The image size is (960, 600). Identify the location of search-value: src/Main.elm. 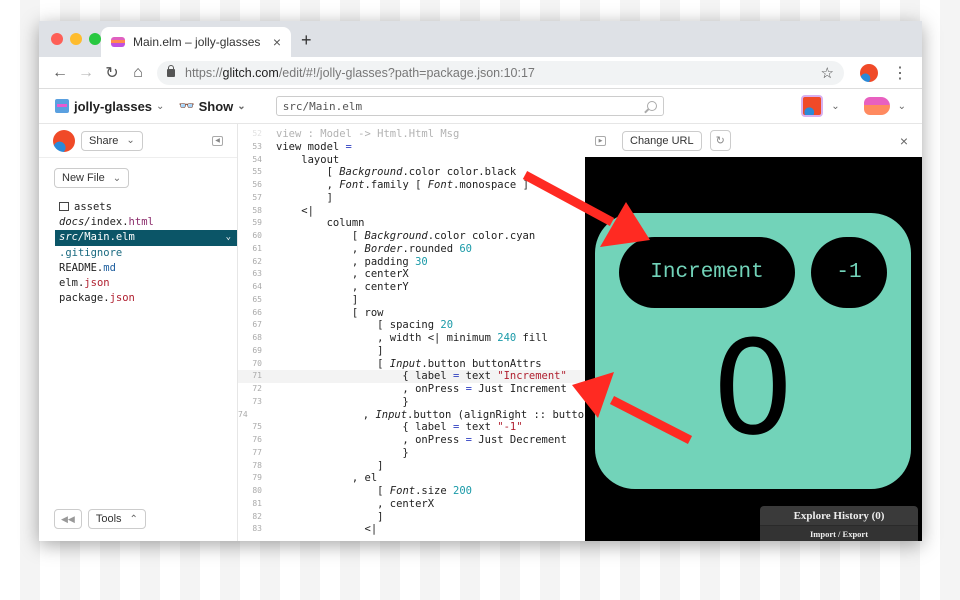
(322, 106).